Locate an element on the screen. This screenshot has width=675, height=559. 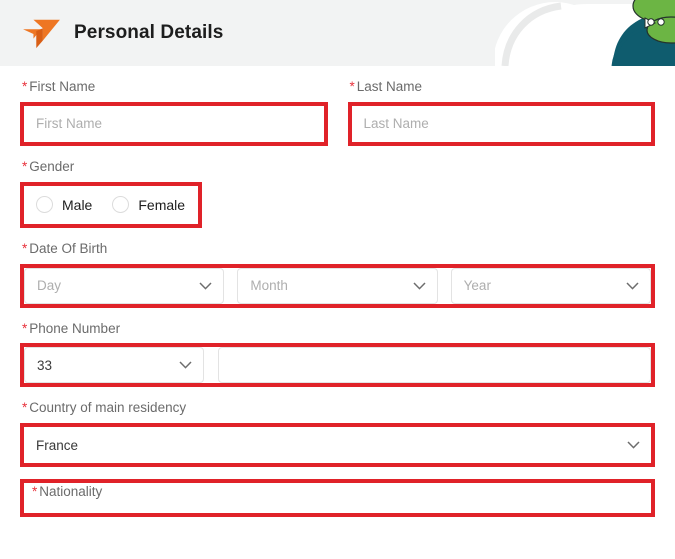
country-residency-label-text: Country of main residency is located at coordinates (108, 408).